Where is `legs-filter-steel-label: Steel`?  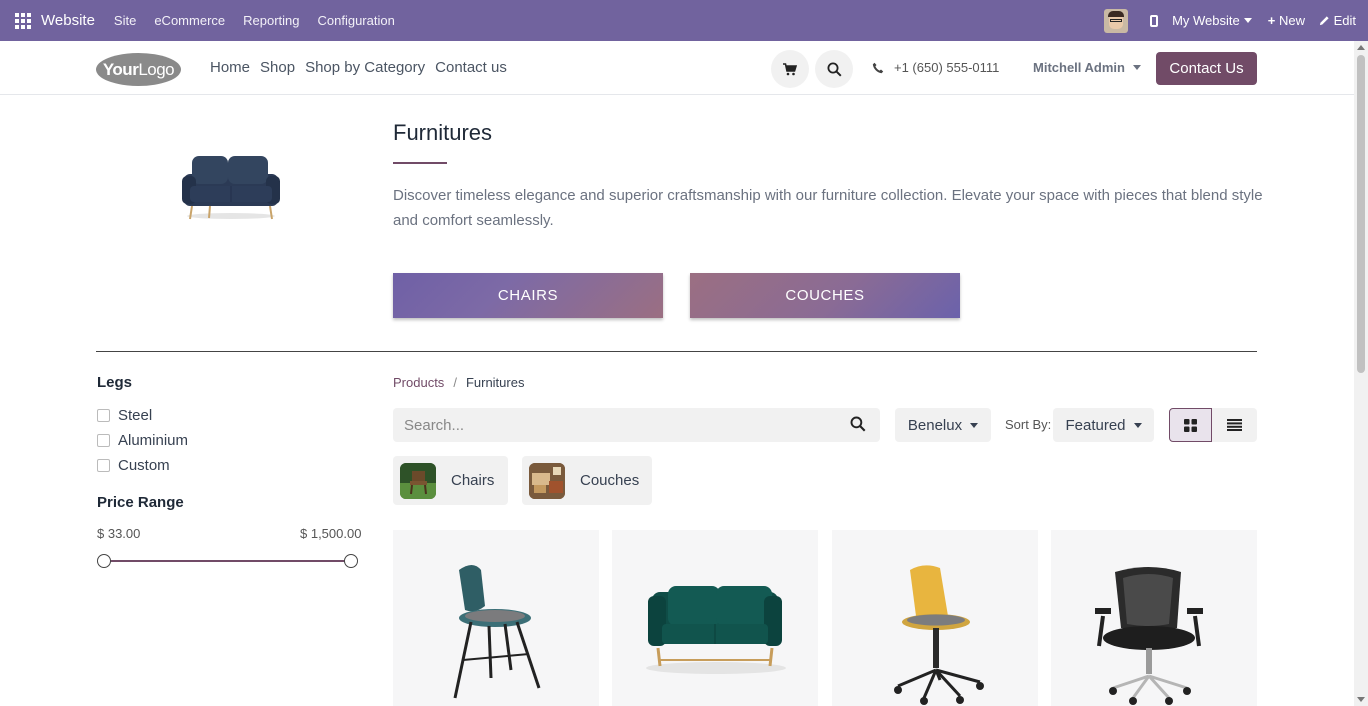
legs-filter-steel-label: Steel is located at coordinates (135, 415).